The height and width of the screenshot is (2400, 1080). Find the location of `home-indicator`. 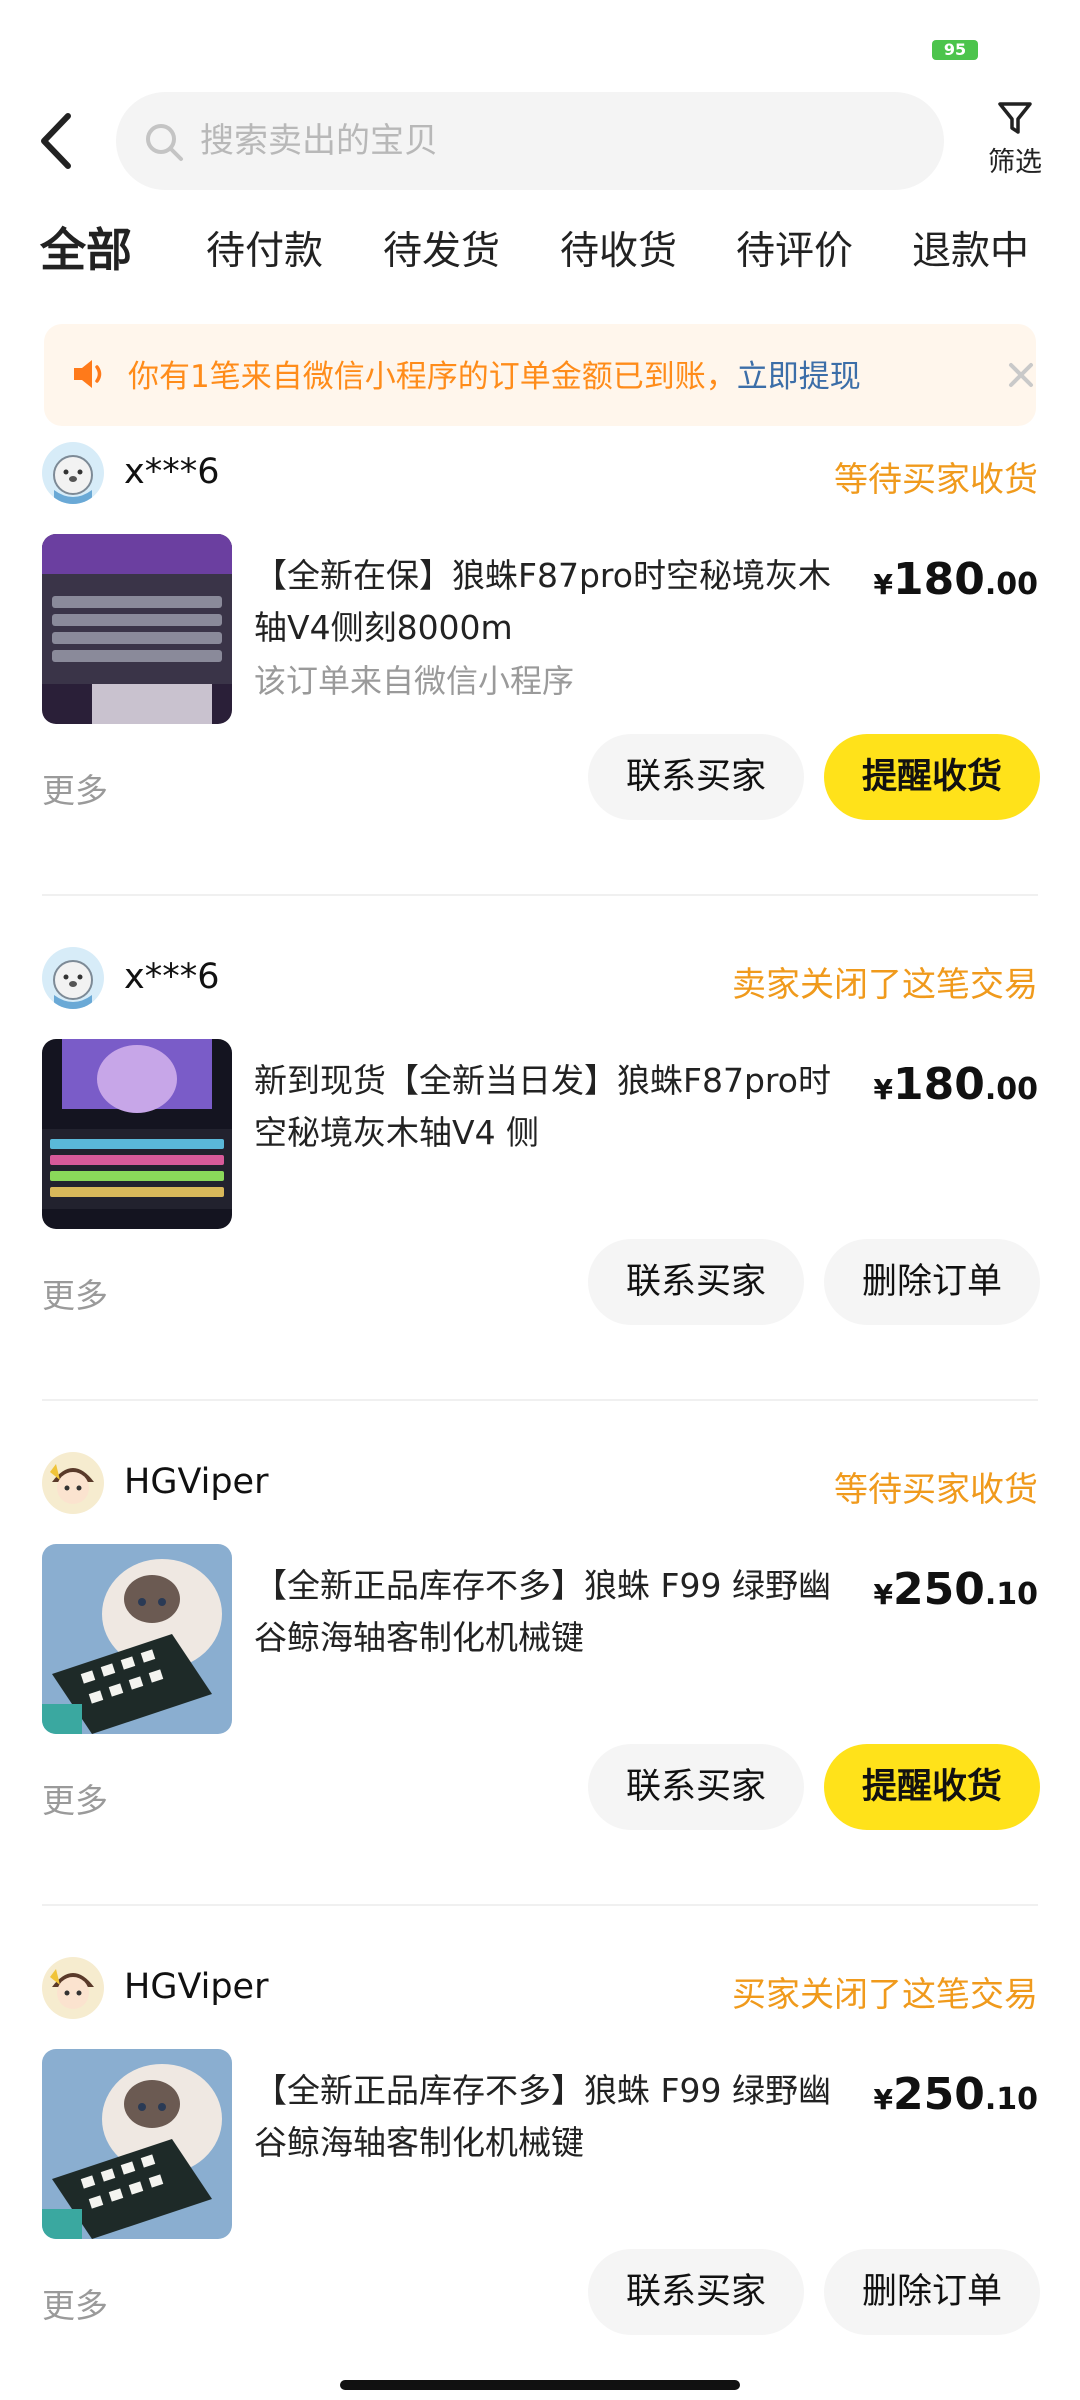

home-indicator is located at coordinates (540, 2385).